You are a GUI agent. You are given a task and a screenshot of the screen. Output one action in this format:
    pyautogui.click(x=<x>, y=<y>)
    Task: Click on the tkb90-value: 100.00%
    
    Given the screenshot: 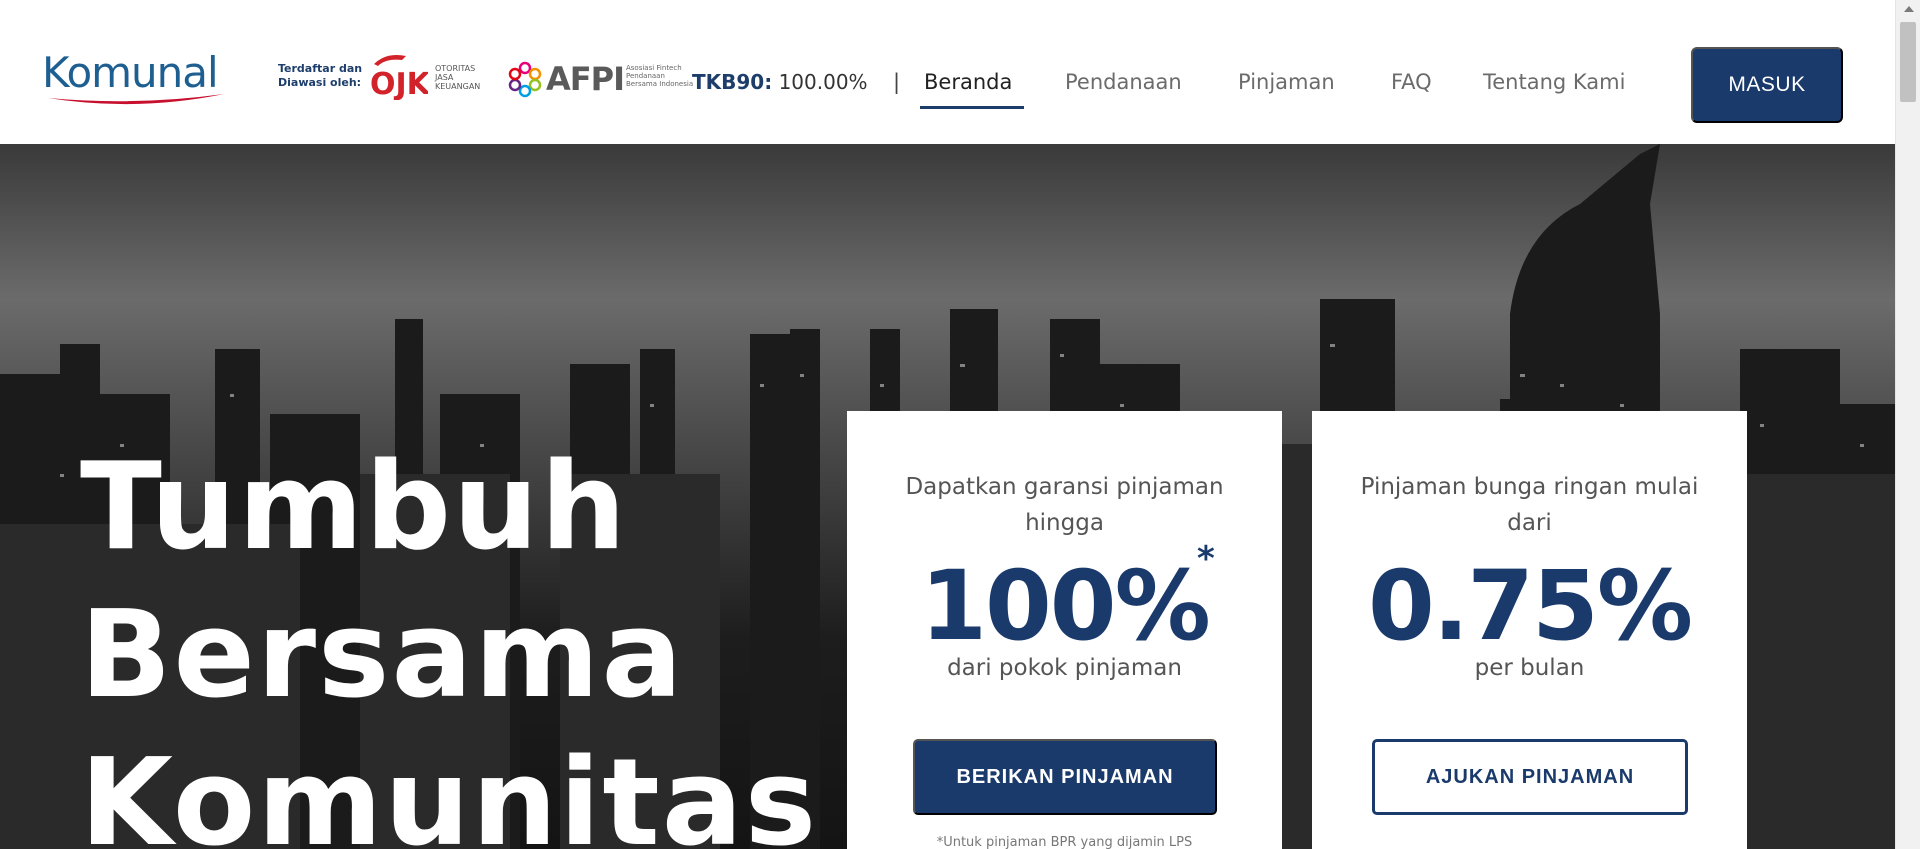 What is the action you would take?
    pyautogui.click(x=823, y=82)
    